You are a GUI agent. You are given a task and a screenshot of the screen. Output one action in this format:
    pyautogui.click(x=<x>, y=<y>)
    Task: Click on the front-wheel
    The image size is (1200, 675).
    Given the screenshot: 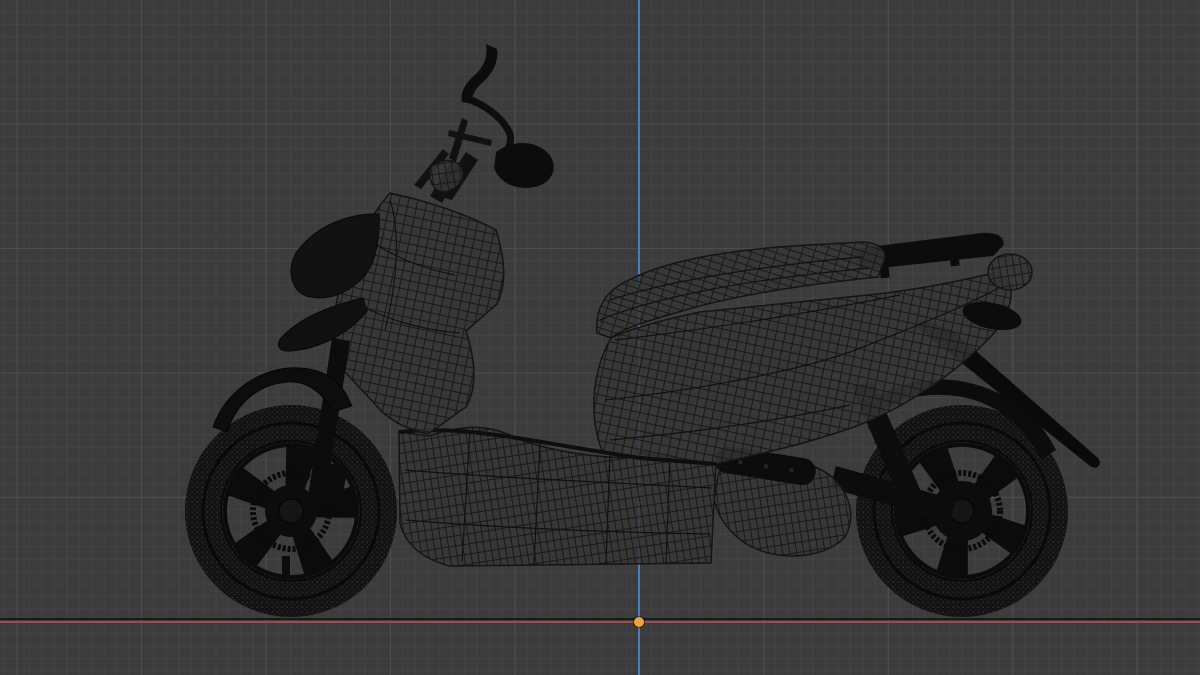 What is the action you would take?
    pyautogui.click(x=291, y=511)
    